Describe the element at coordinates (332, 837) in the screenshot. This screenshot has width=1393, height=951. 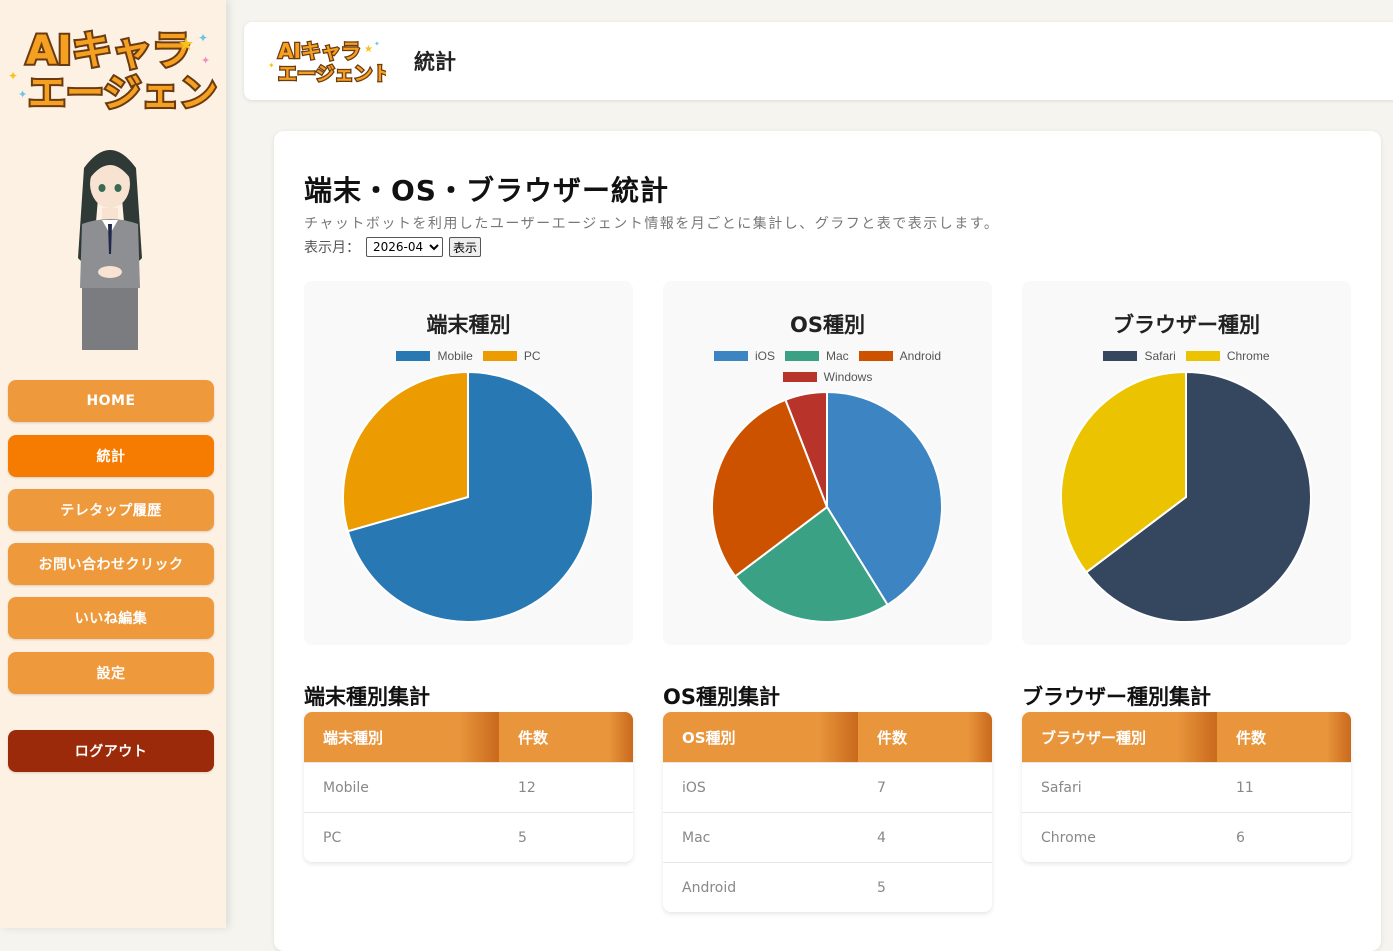
I see `table-cell: PC` at that location.